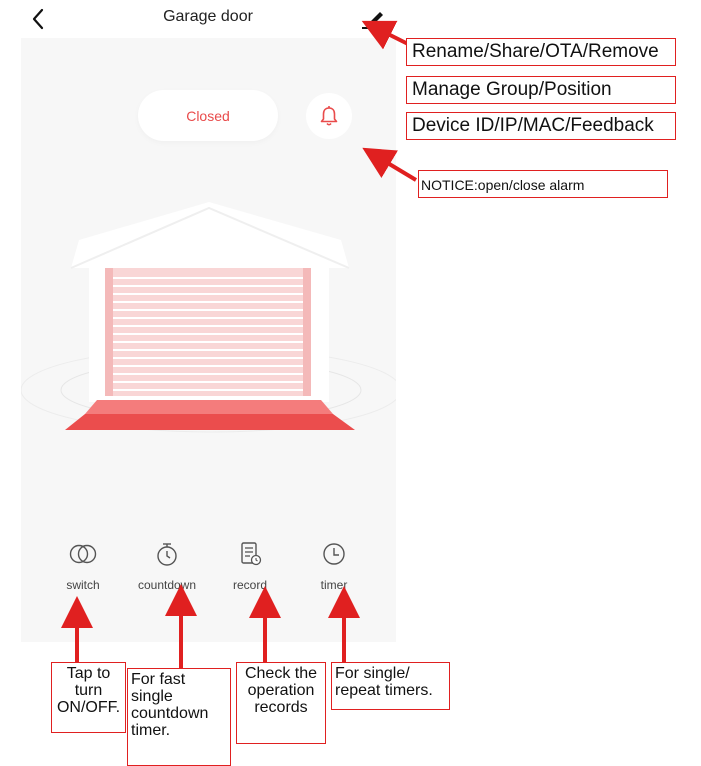 This screenshot has height=766, width=701. I want to click on record-note-line: records, so click(281, 707).